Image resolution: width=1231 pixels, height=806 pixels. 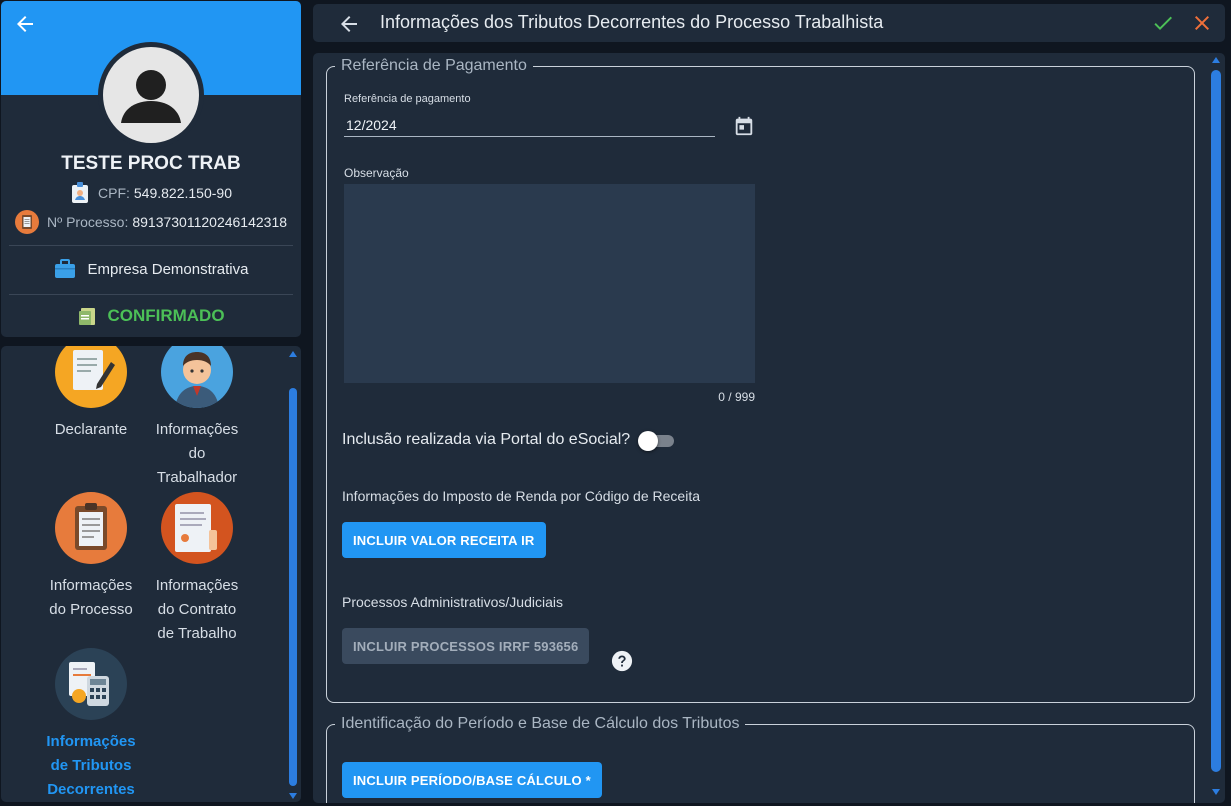 What do you see at coordinates (452, 602) in the screenshot?
I see `processes-section-text: Processos Administrativos/Judiciais` at bounding box center [452, 602].